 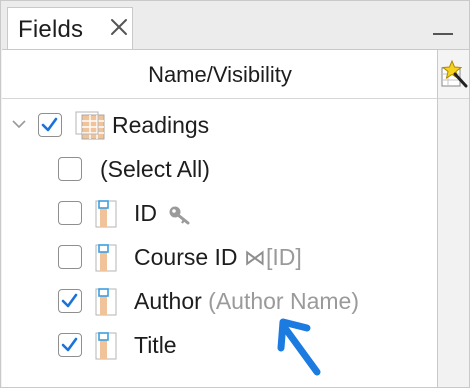 I want to click on field-label-group: Course ID ⋈[ID], so click(x=218, y=257).